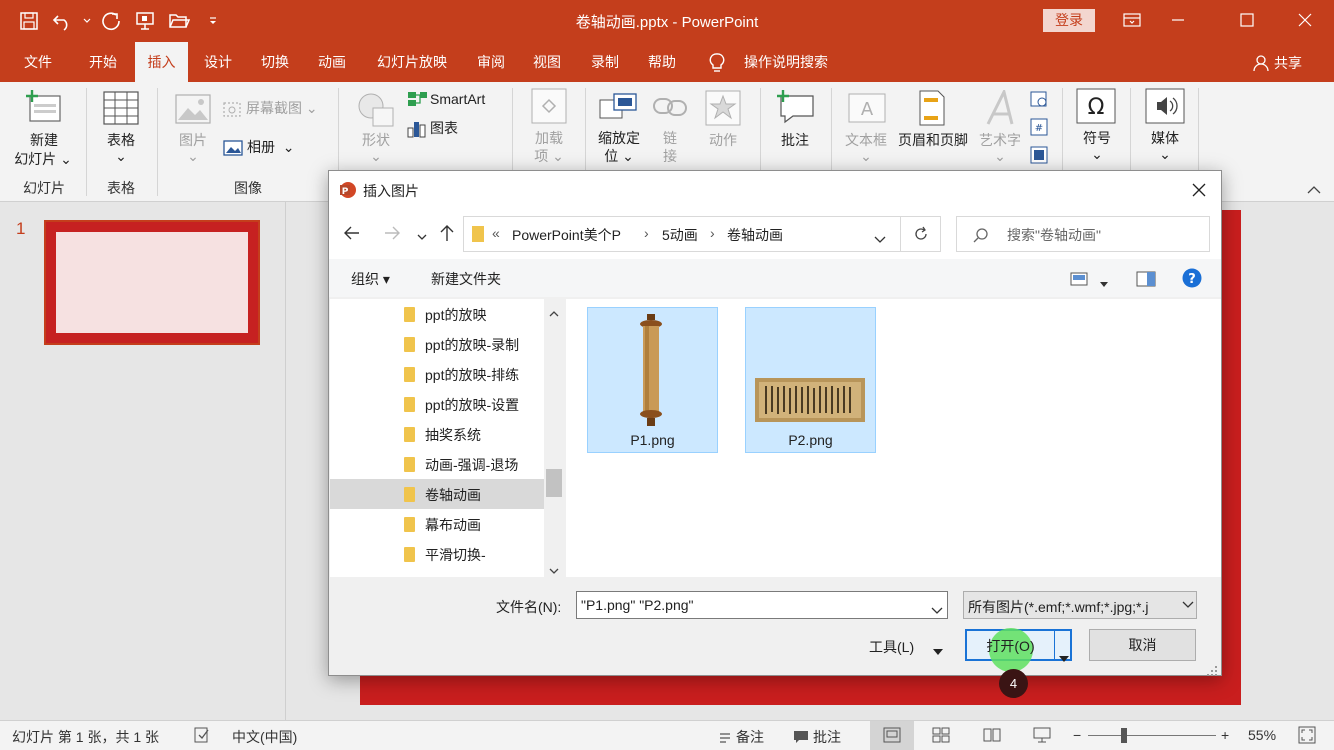 This screenshot has width=1334, height=750. What do you see at coordinates (1042, 736) in the screenshot?
I see `slideshow-view-icon` at bounding box center [1042, 736].